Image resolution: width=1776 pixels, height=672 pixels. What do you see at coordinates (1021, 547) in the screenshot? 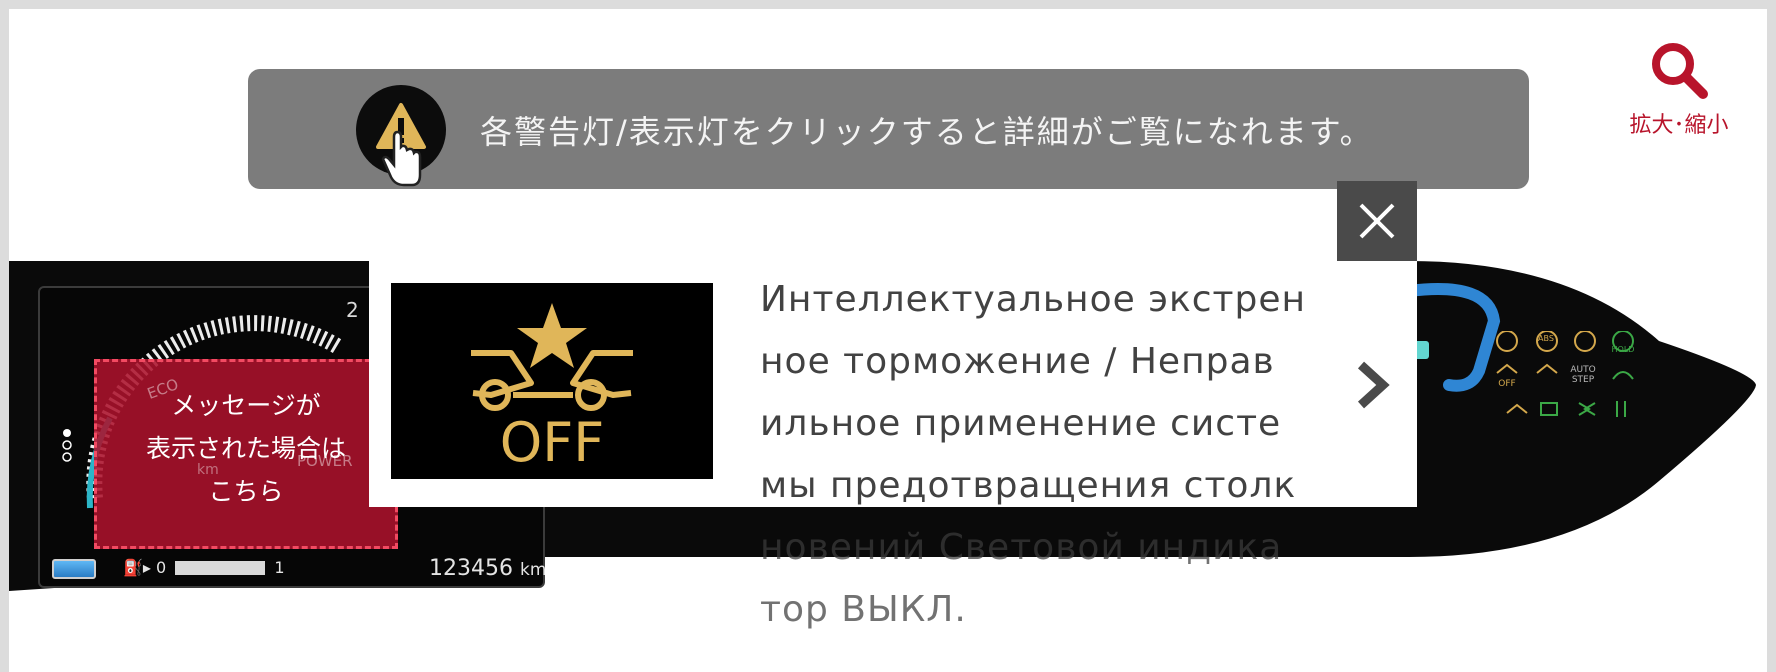
I see `description-line-5: новений Световой индика` at bounding box center [1021, 547].